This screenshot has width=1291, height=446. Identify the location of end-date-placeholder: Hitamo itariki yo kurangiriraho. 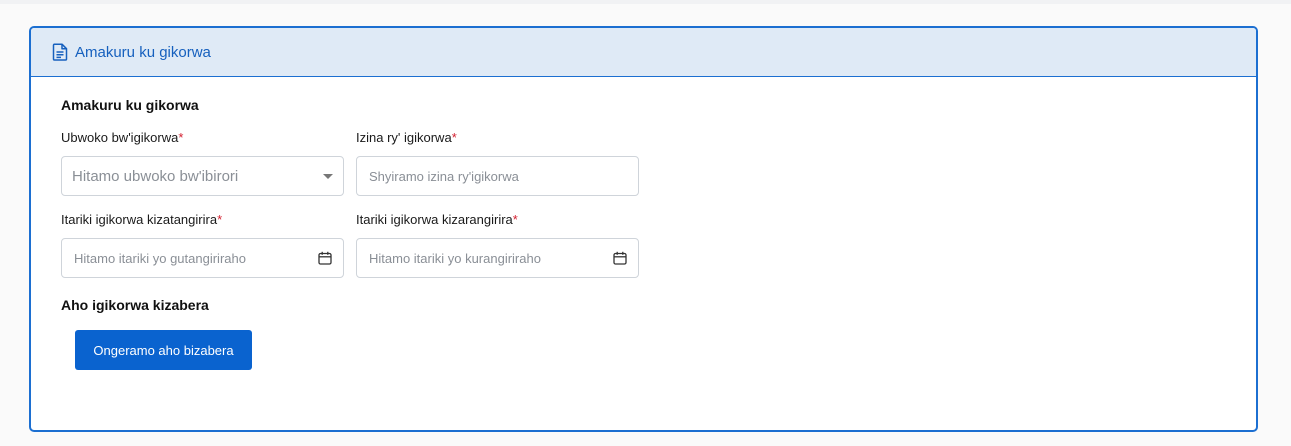
(455, 258).